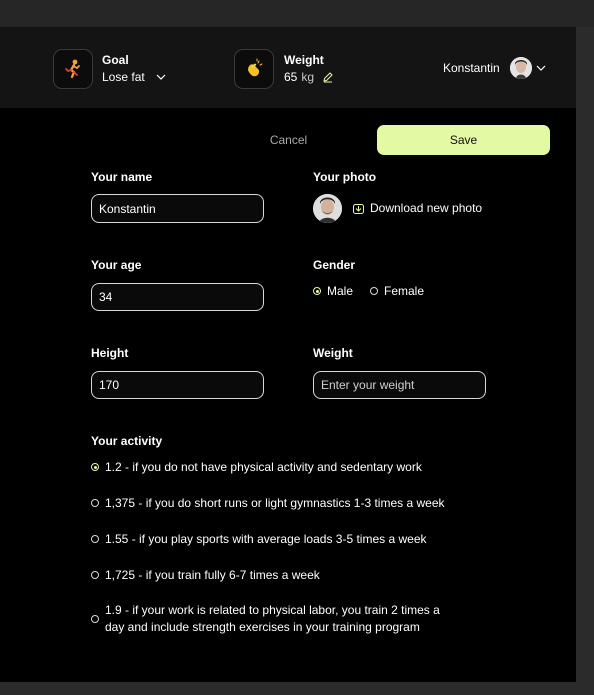  Describe the element at coordinates (123, 77) in the screenshot. I see `goal-value: Lose fat` at that location.